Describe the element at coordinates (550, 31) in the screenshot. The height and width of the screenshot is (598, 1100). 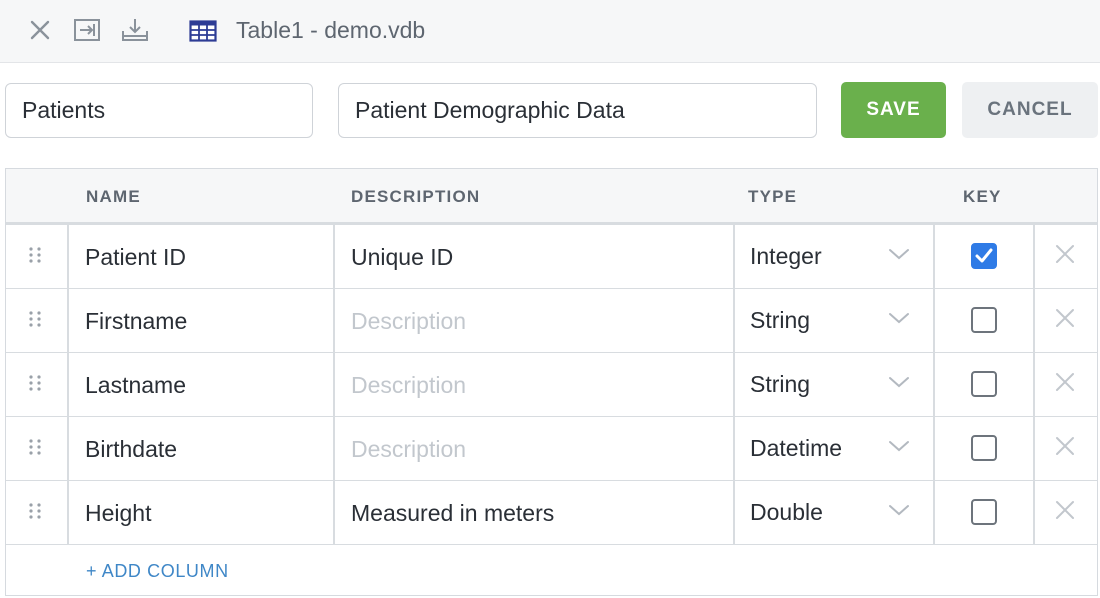
I see `toolbar: Table1 - demo.vdb` at that location.